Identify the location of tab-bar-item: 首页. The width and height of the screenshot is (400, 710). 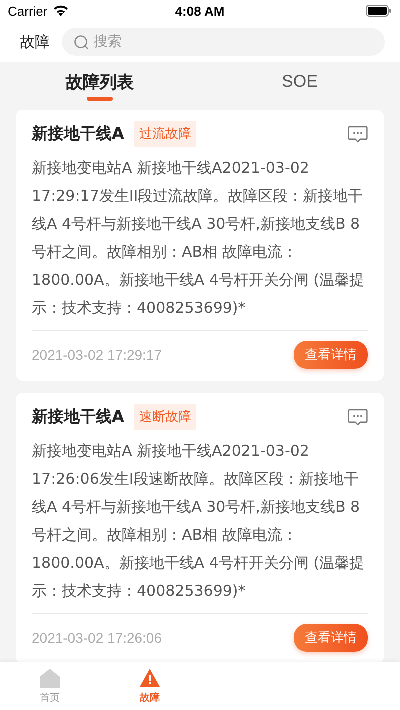
(50, 686).